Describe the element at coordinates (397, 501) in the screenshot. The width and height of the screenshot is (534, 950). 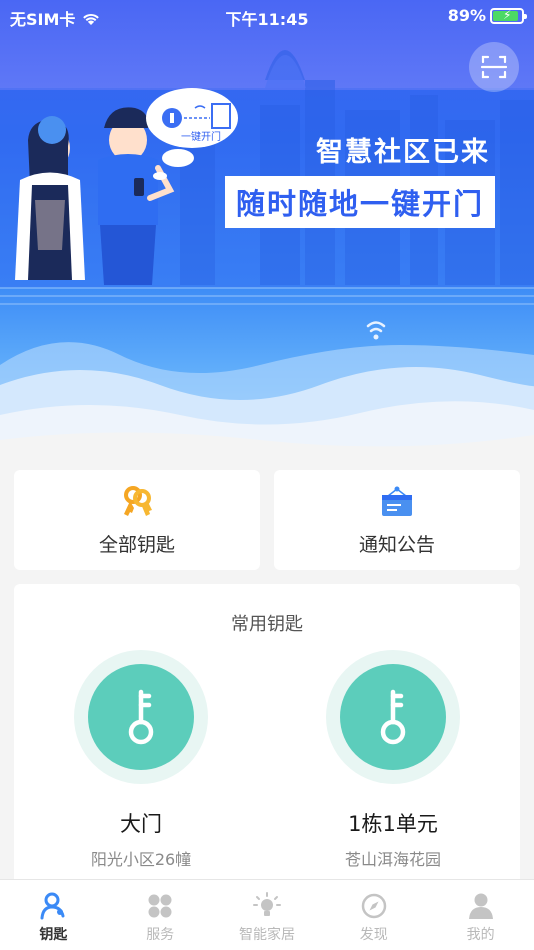
I see `notice-board-icon` at that location.